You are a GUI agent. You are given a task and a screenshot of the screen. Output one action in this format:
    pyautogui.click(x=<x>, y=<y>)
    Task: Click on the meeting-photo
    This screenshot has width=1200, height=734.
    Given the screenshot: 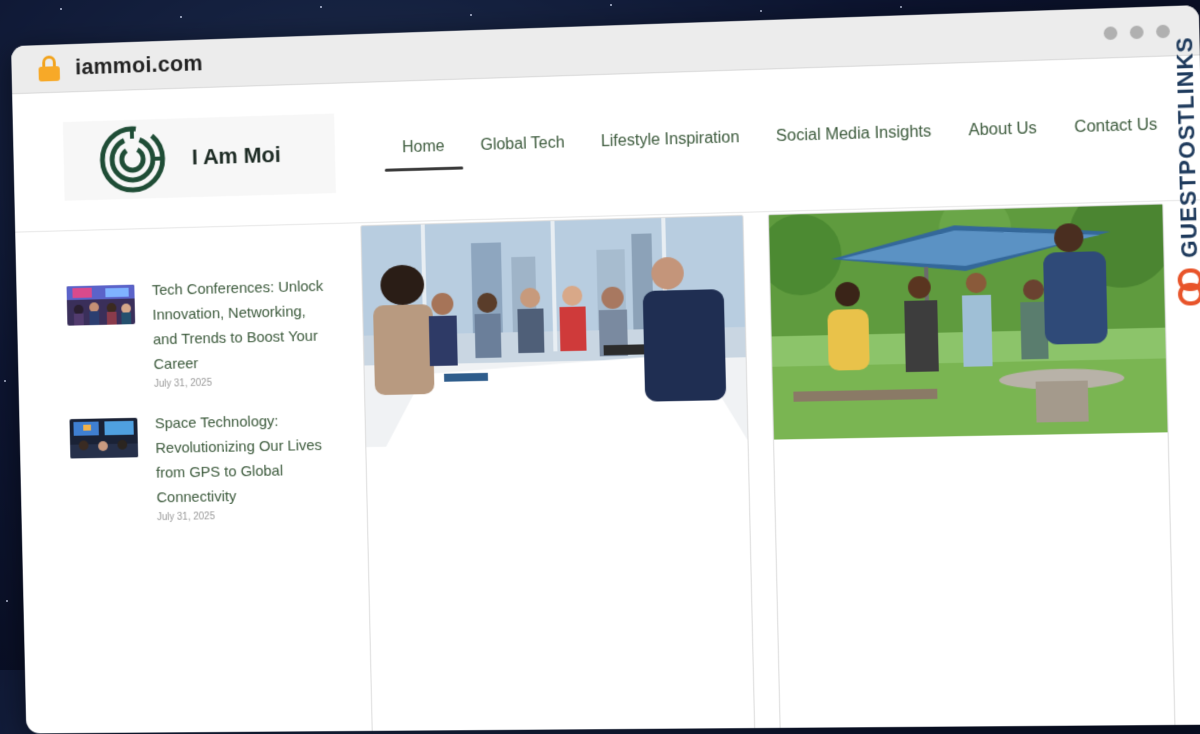 What is the action you would take?
    pyautogui.click(x=554, y=331)
    